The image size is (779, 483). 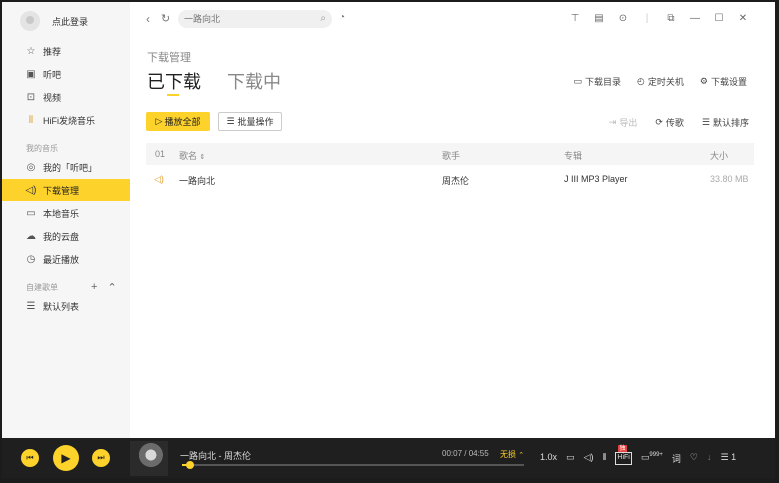 I want to click on user-login: 点此登录, so click(x=54, y=21).